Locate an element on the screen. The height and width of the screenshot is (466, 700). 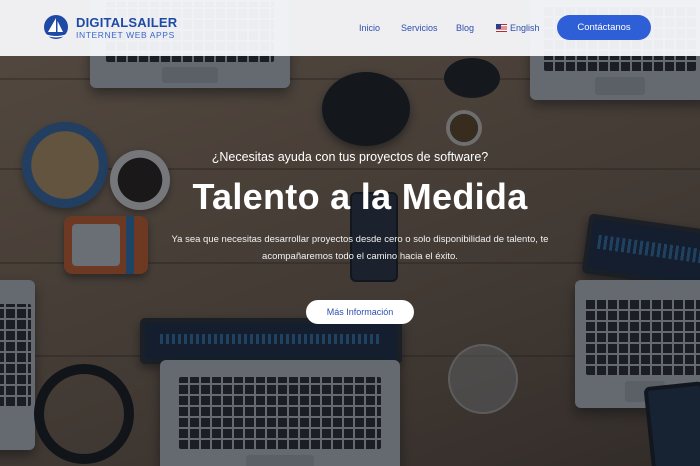
nav-link-inicio: Inicio is located at coordinates (369, 28).